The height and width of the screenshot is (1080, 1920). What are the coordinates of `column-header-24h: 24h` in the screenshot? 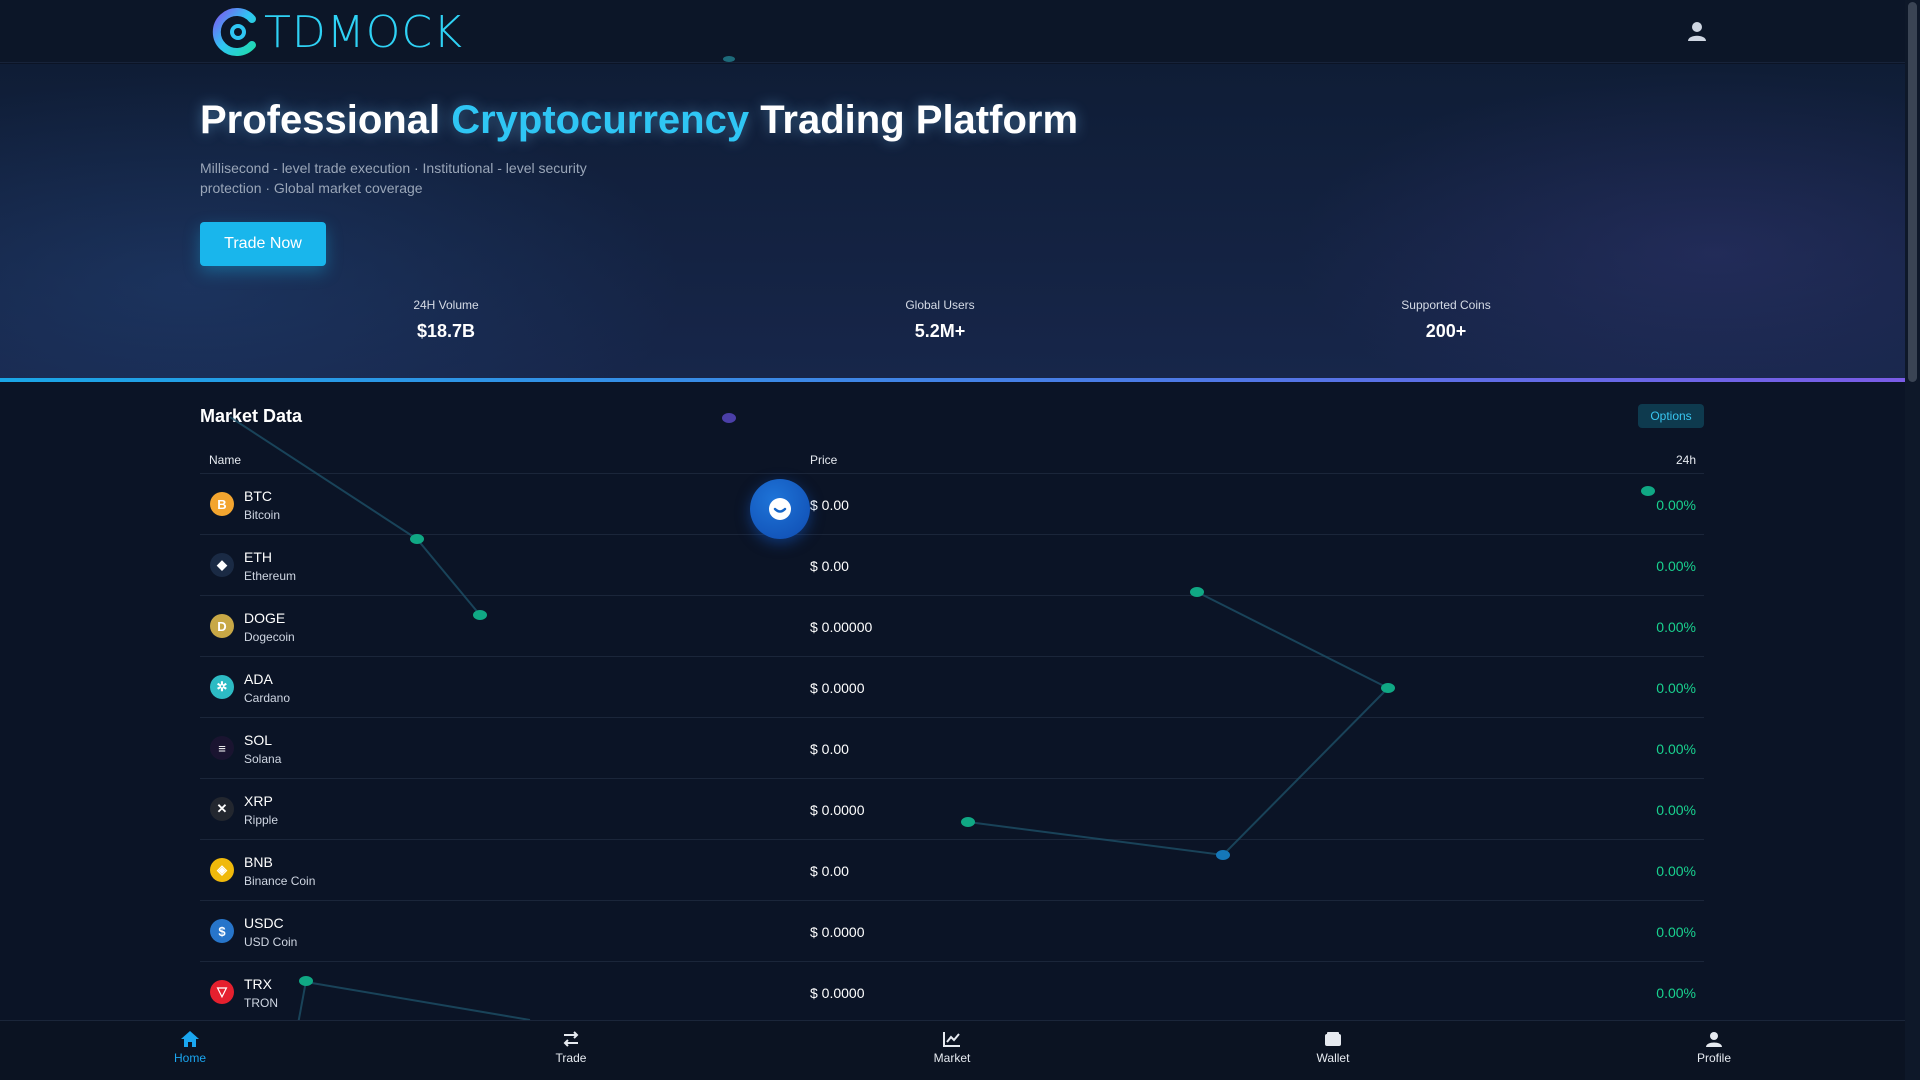 It's located at (1685, 460).